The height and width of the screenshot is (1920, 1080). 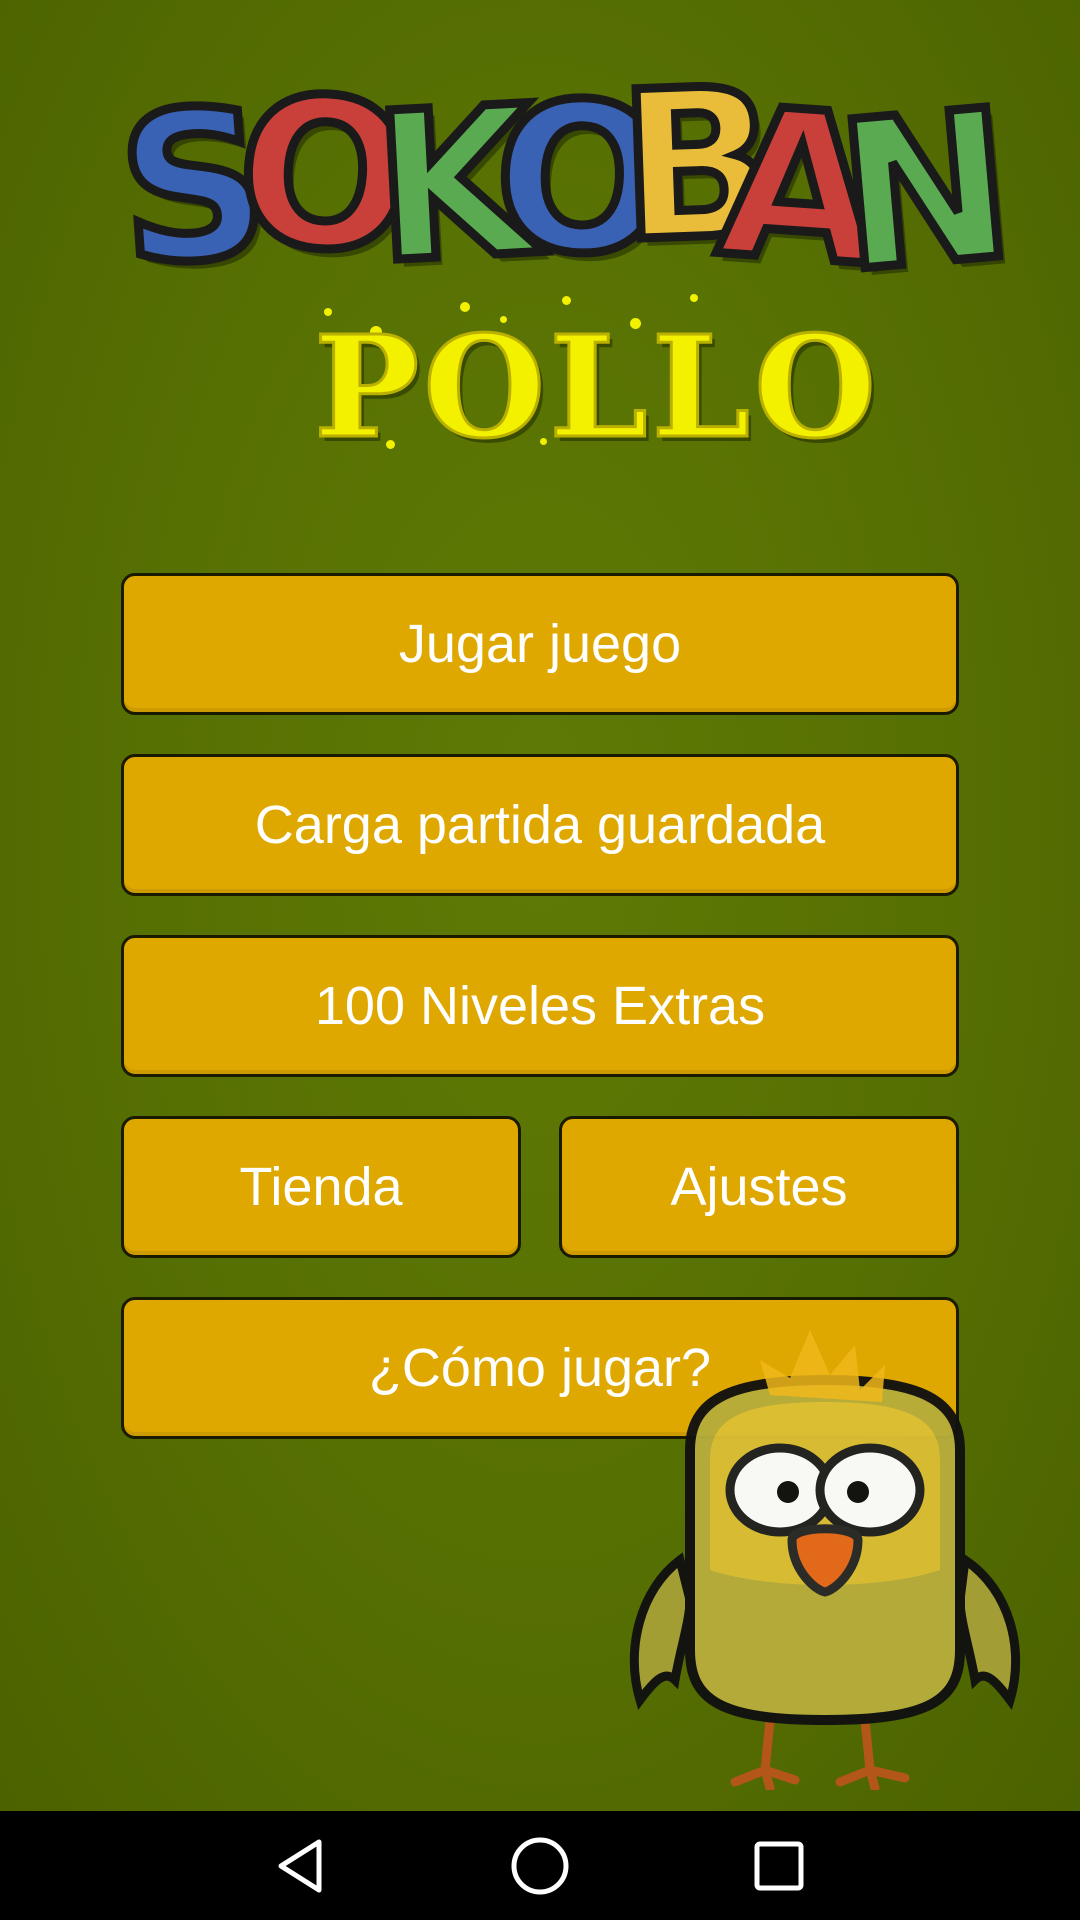 What do you see at coordinates (759, 1187) in the screenshot?
I see `settings-button: Ajustes` at bounding box center [759, 1187].